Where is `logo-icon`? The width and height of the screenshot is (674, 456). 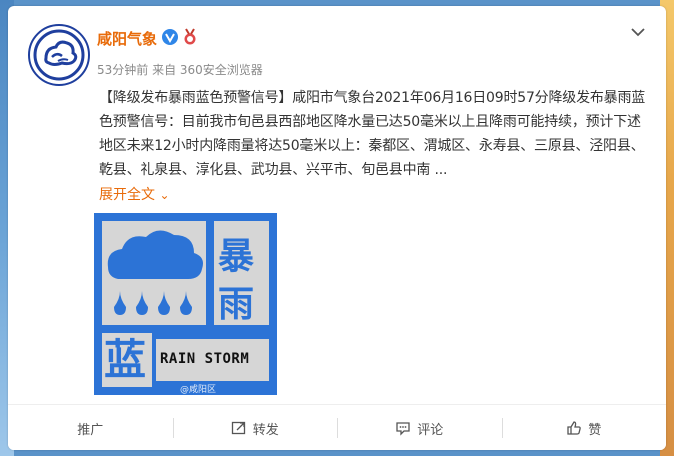
logo-icon is located at coordinates (59, 55).